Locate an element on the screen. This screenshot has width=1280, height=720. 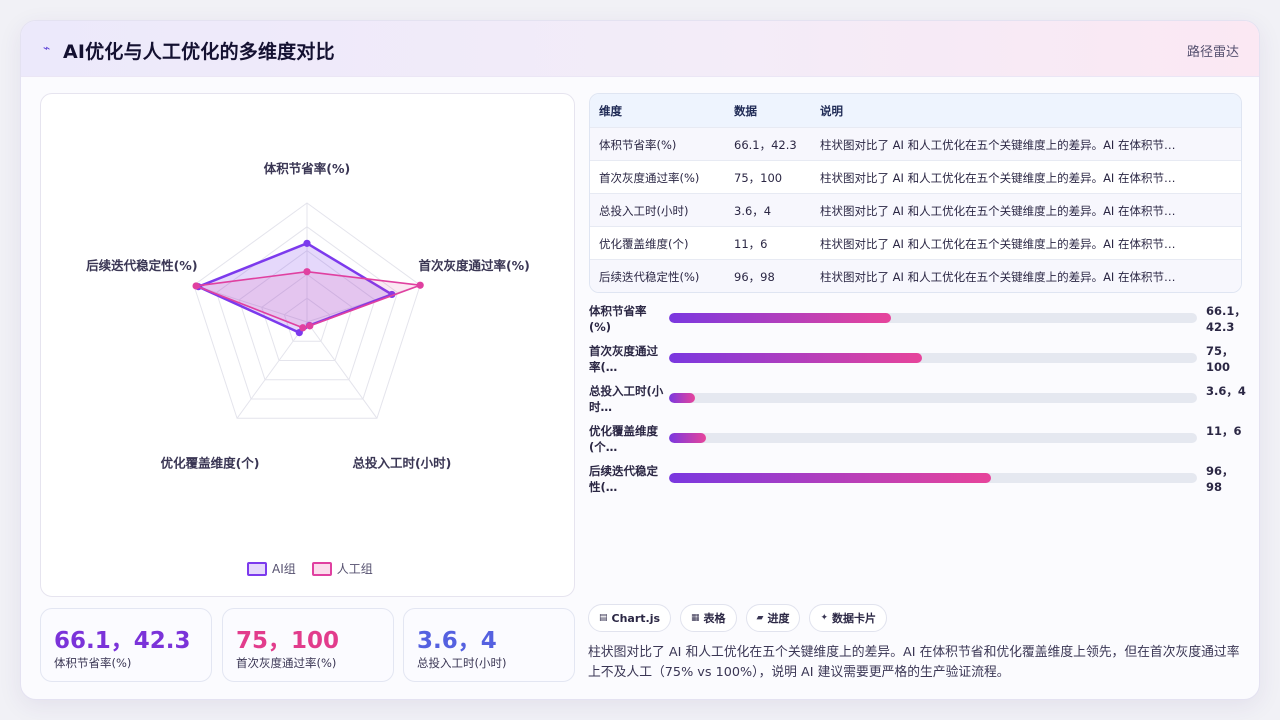
progress-label: 体积节省率(%) is located at coordinates (618, 319).